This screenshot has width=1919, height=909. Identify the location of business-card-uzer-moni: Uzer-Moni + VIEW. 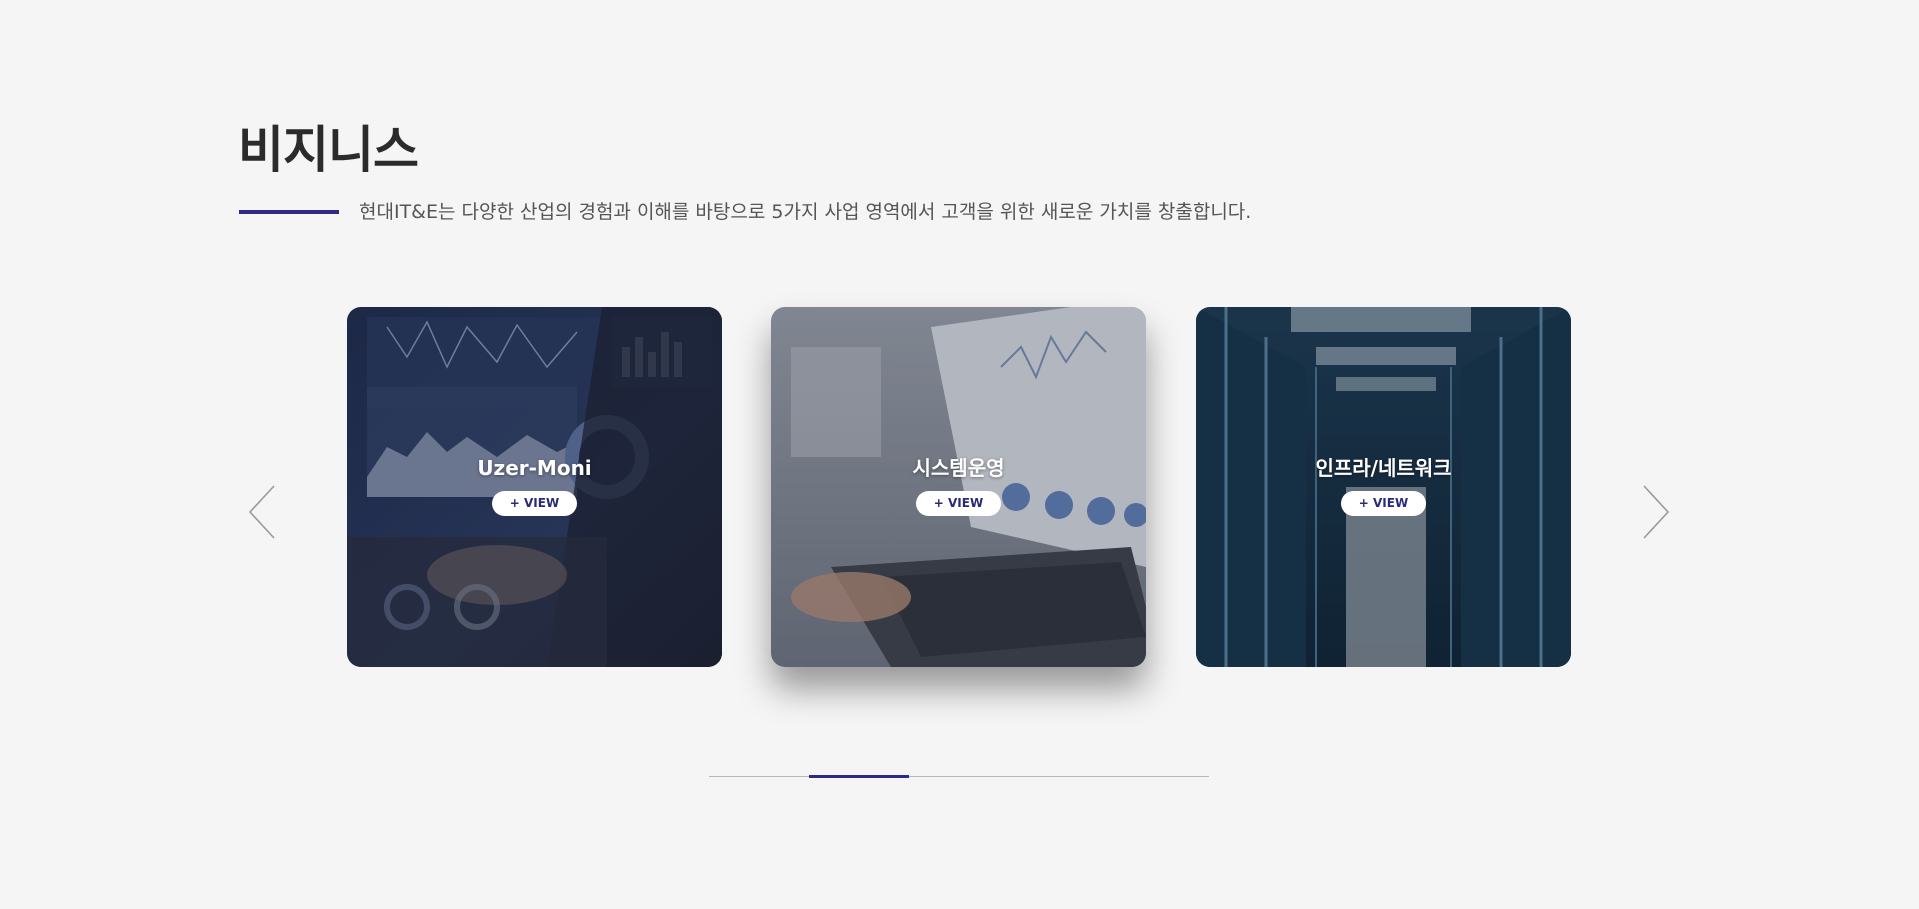
(534, 487).